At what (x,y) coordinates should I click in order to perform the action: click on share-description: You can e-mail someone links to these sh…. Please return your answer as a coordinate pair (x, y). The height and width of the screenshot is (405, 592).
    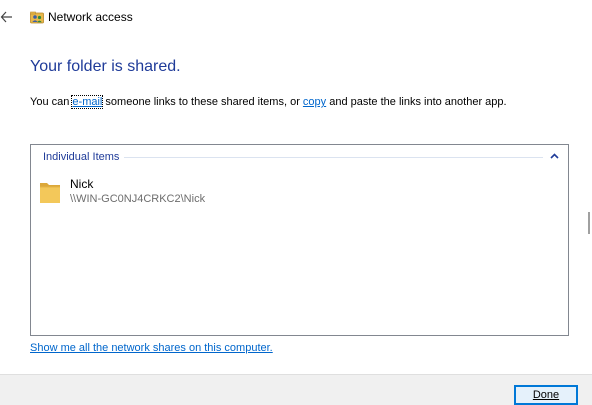
    Looking at the image, I should click on (268, 102).